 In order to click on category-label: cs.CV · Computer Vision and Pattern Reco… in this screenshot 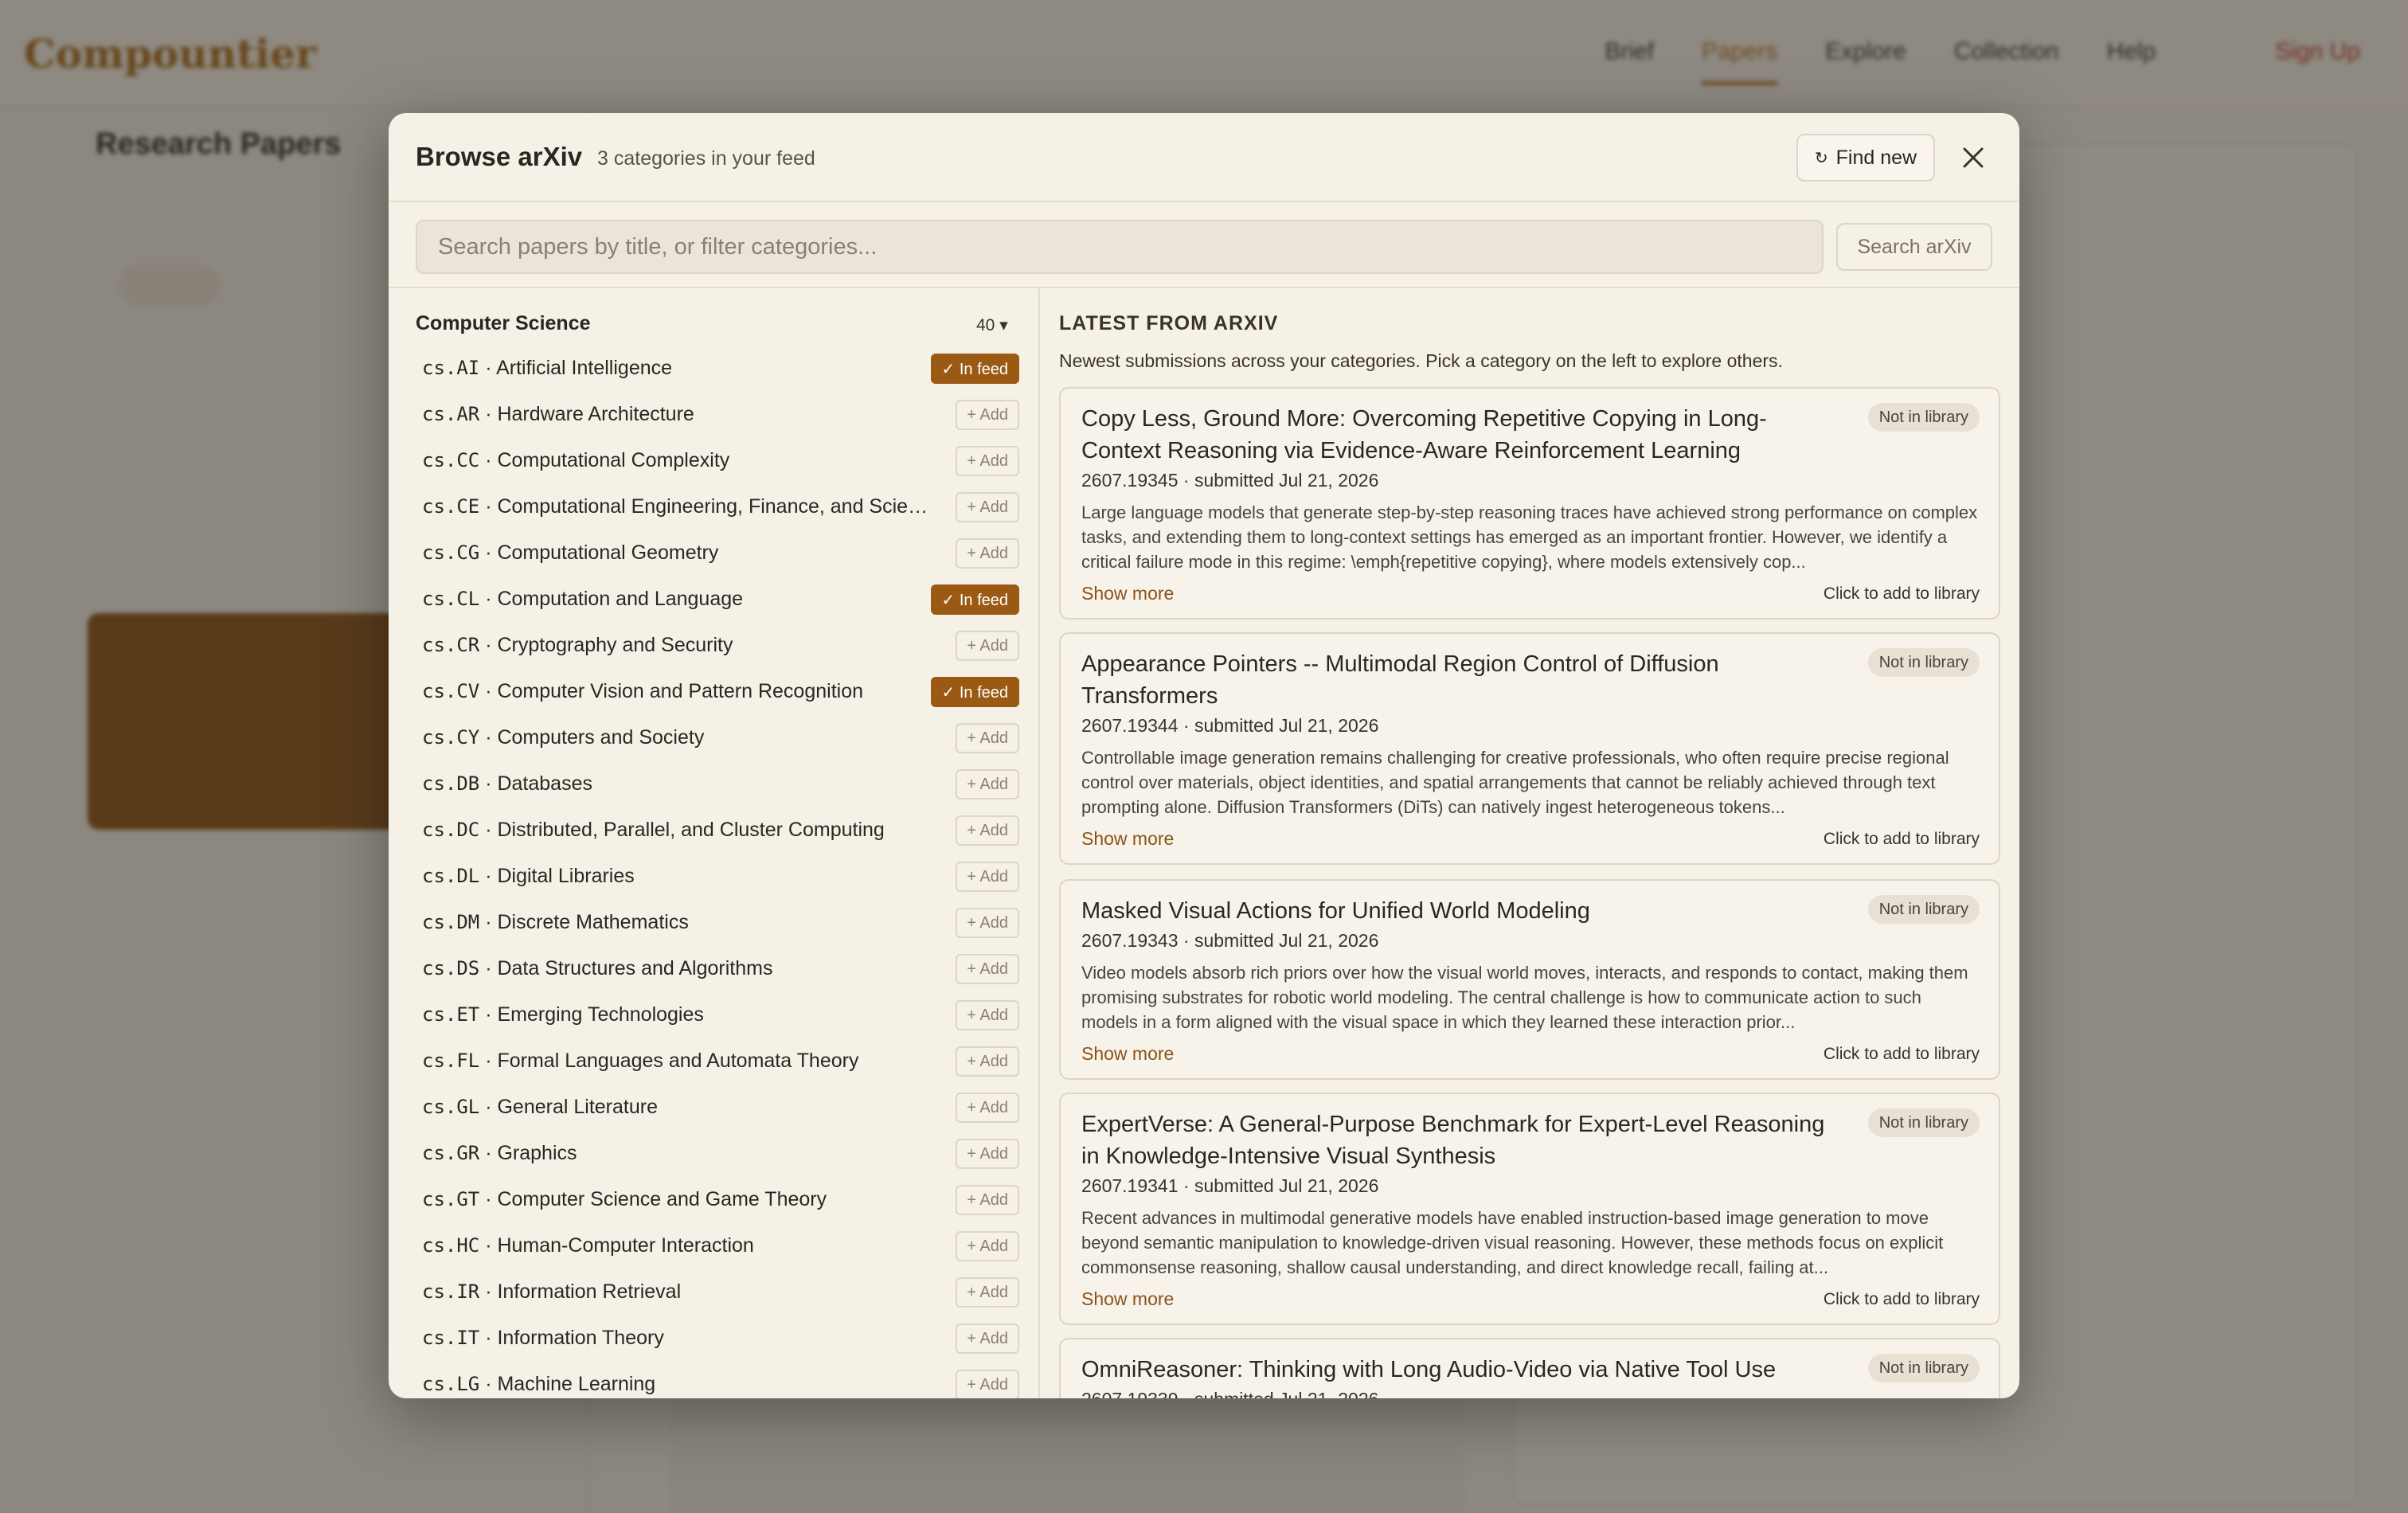, I will do `click(643, 691)`.